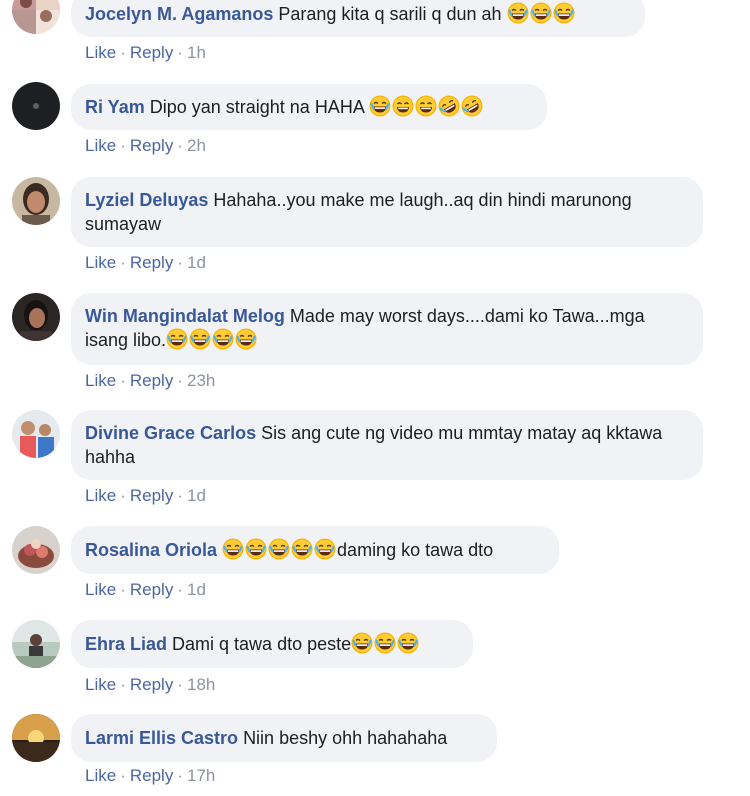 Image resolution: width=750 pixels, height=796 pixels. I want to click on comment-text: daming ko tawa dto, so click(415, 550).